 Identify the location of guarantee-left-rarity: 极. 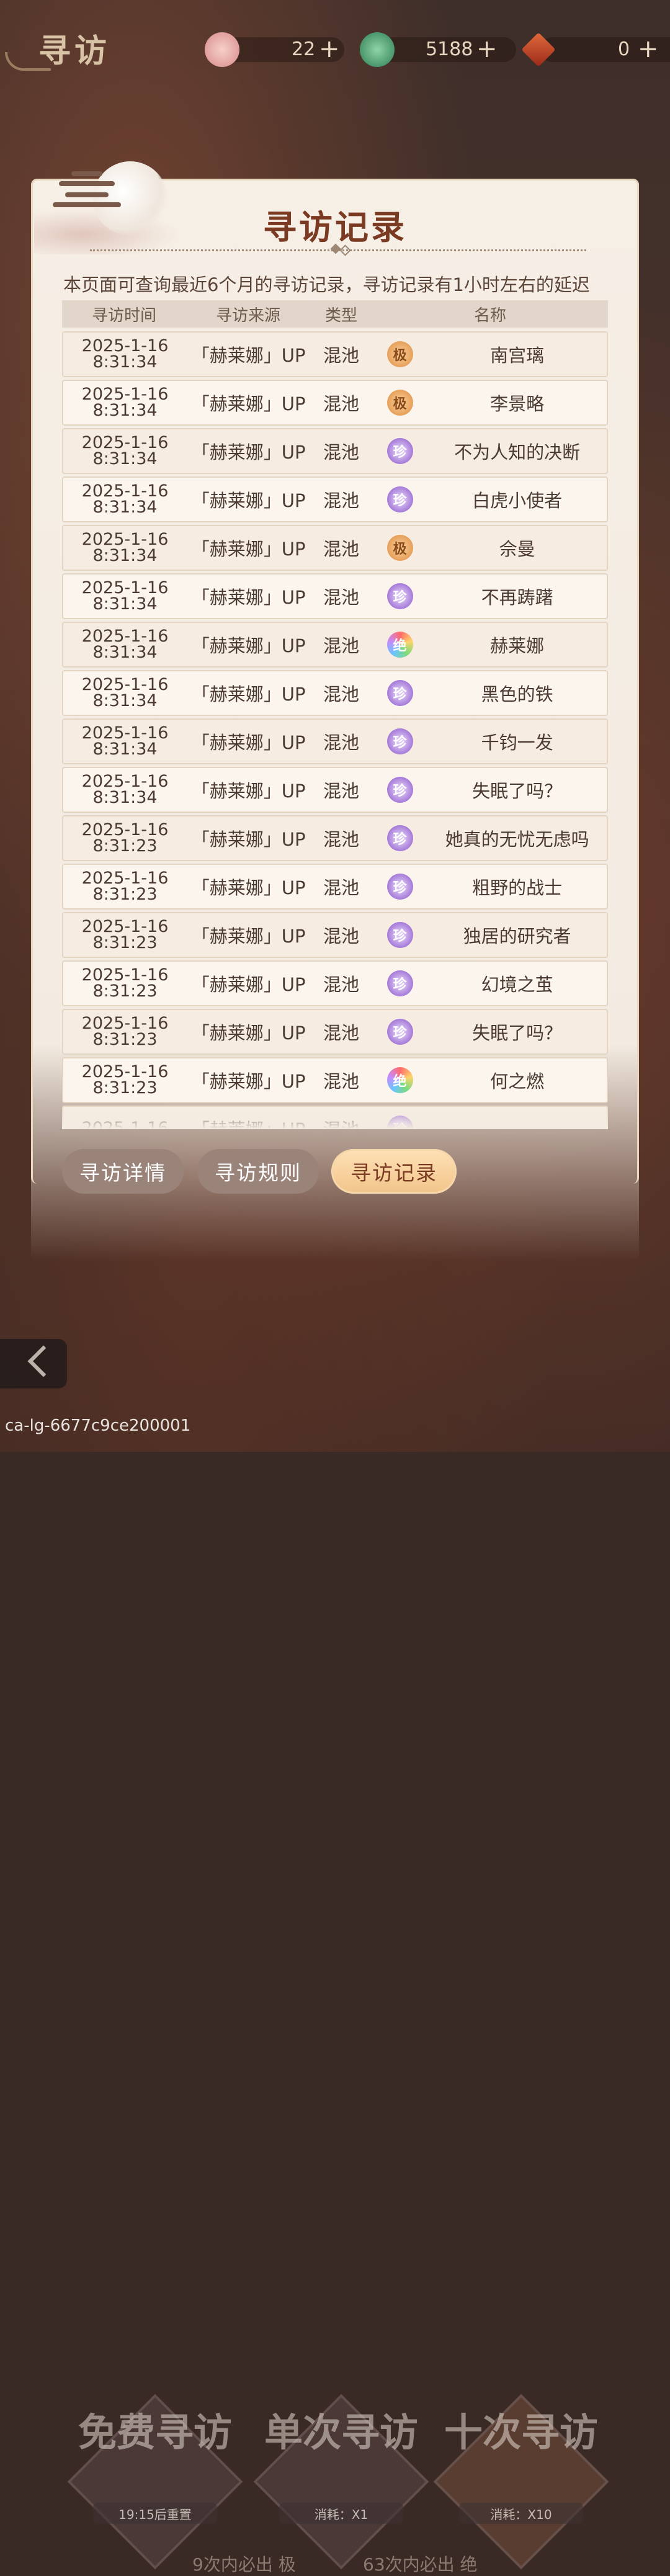
(287, 2564).